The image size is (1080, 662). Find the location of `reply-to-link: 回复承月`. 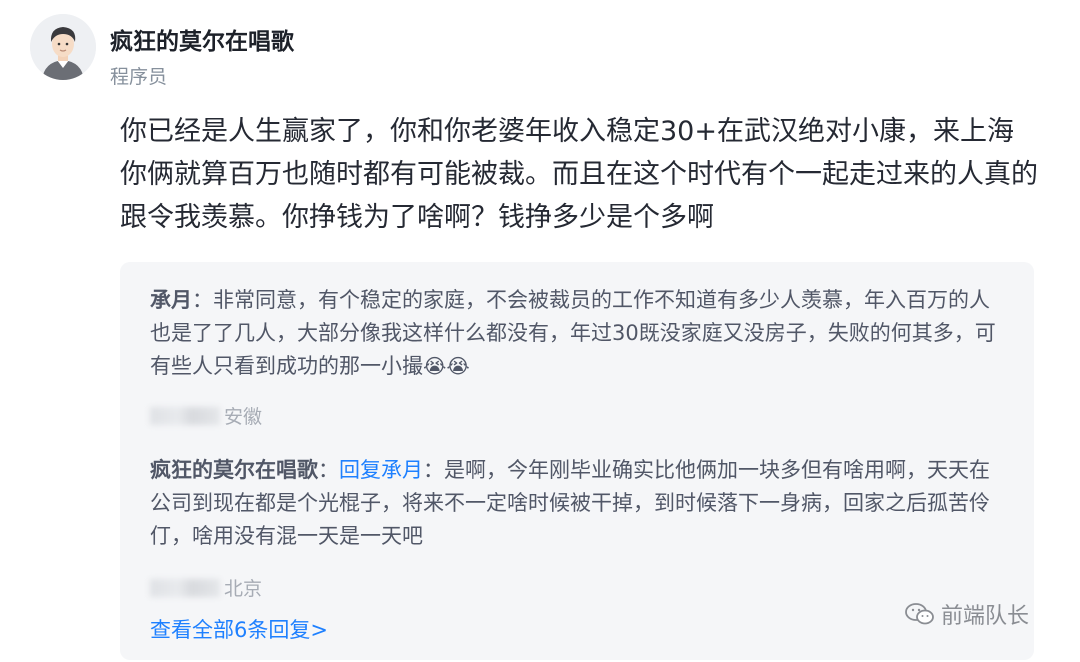

reply-to-link: 回复承月 is located at coordinates (381, 470).